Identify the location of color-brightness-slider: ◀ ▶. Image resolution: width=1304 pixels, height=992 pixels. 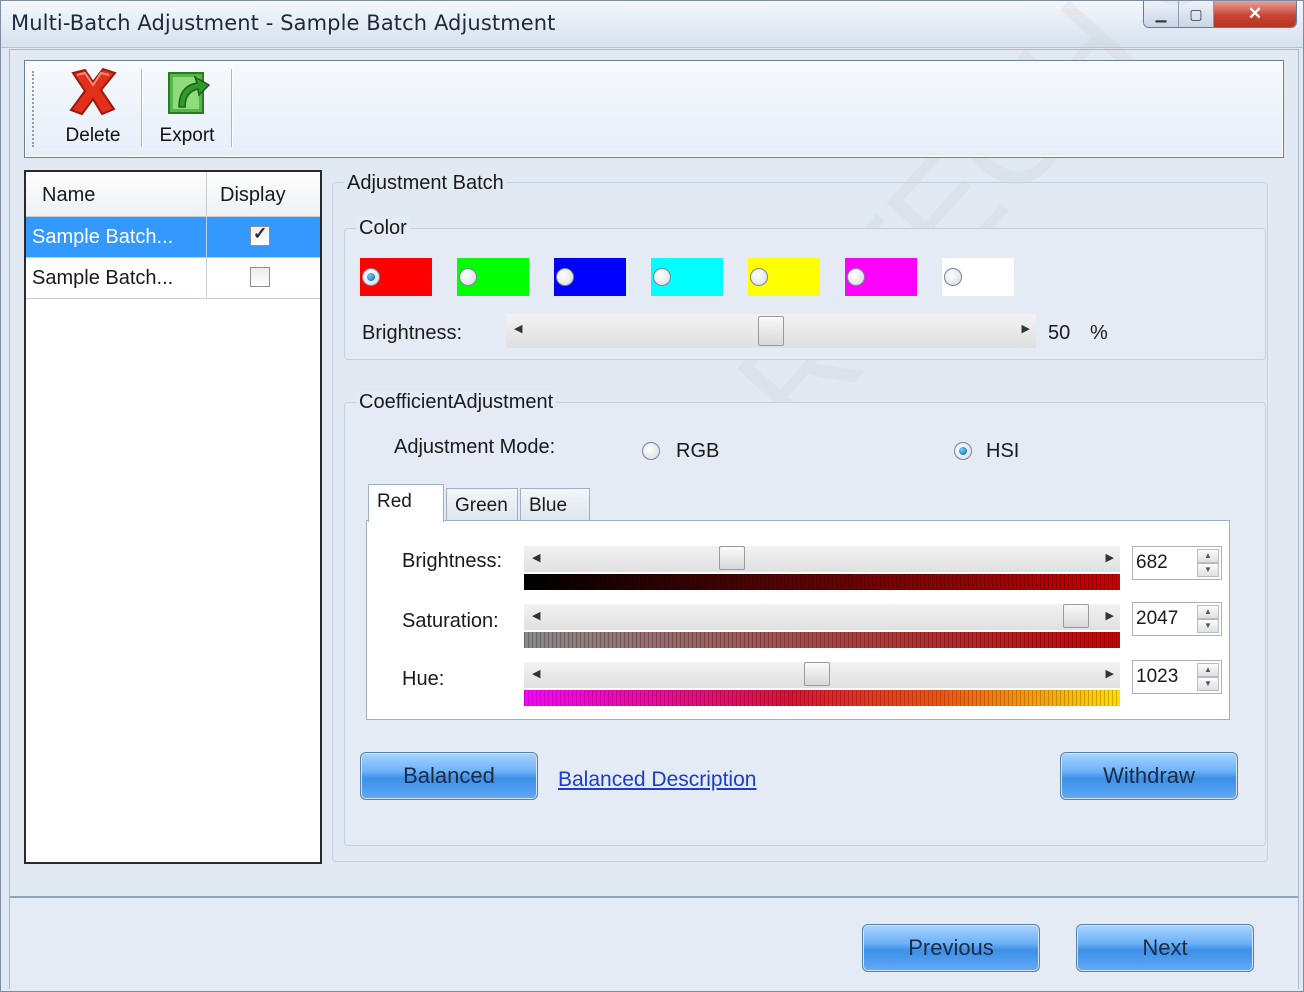
(771, 331).